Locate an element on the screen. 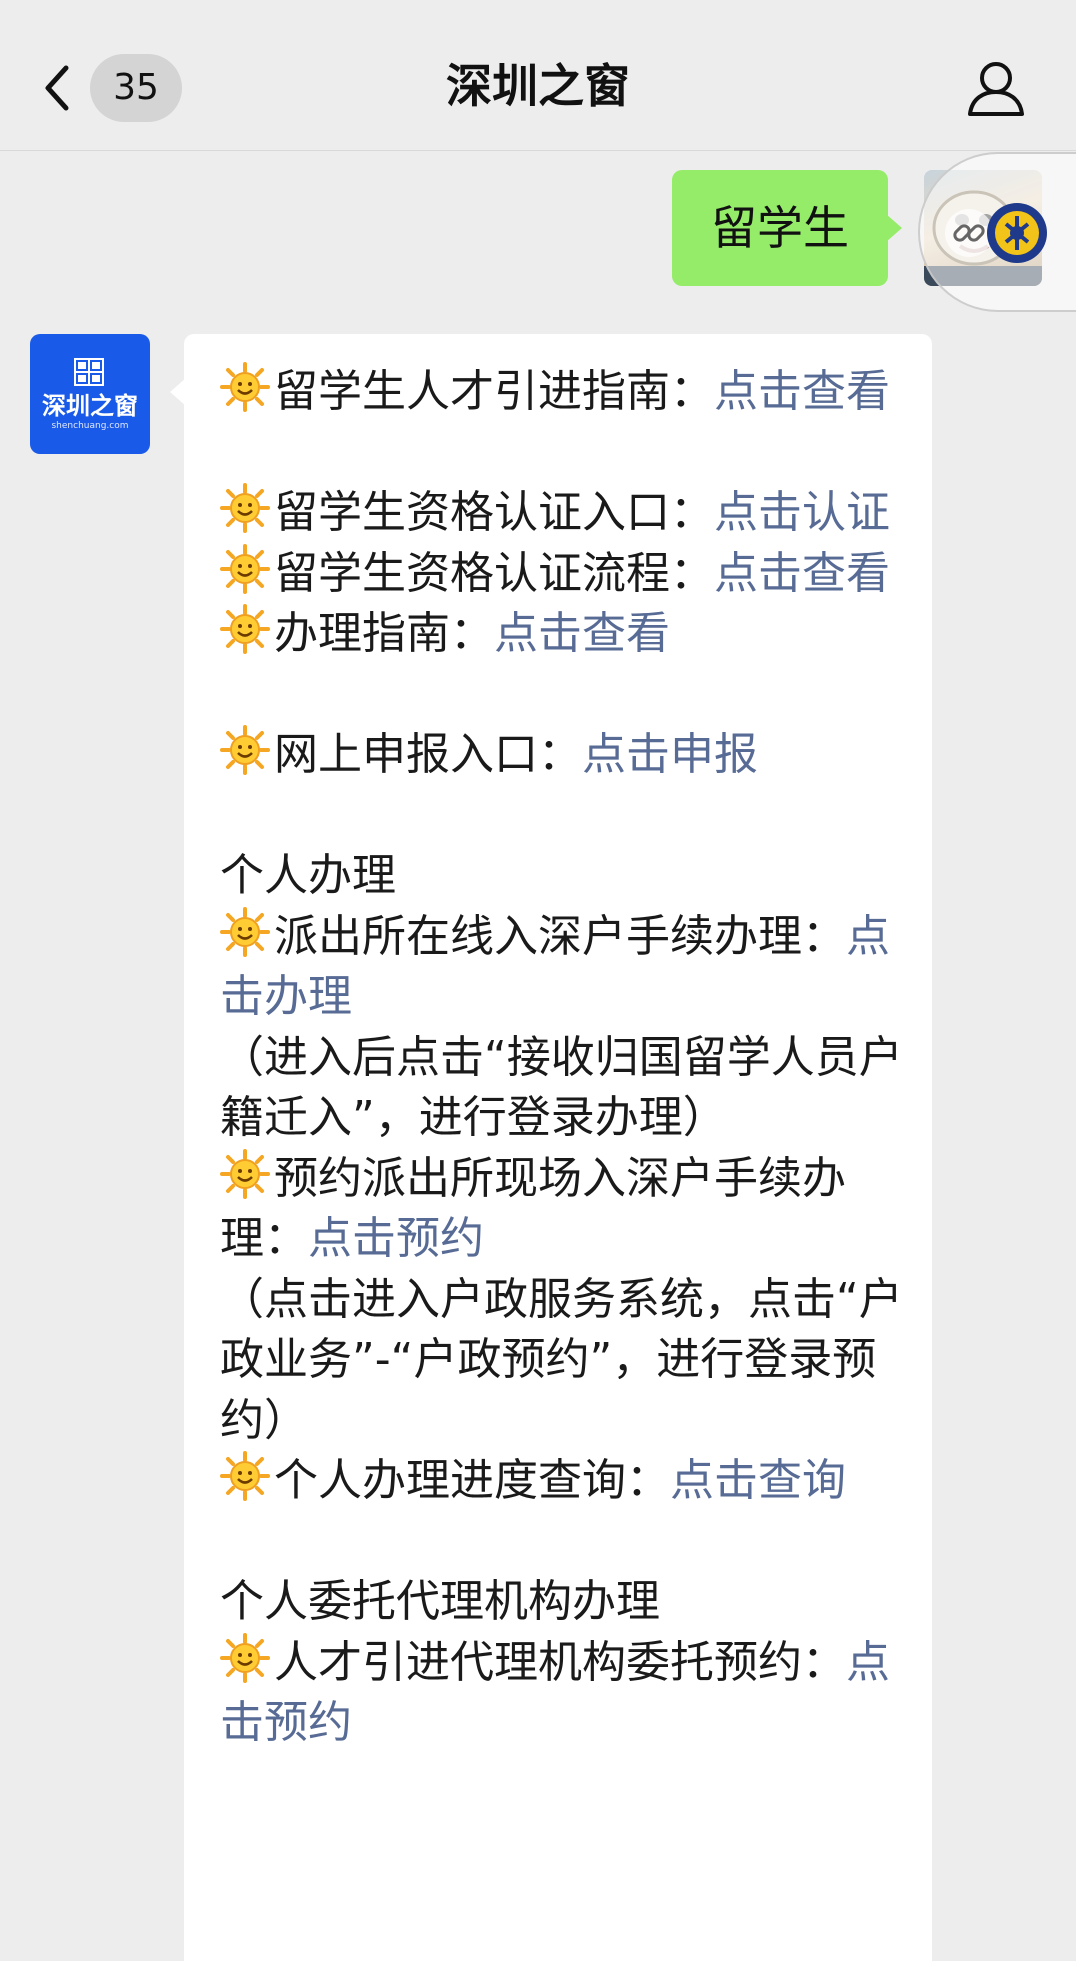 The image size is (1076, 1961). item-label: 留学生人才引进指南： is located at coordinates (494, 391).